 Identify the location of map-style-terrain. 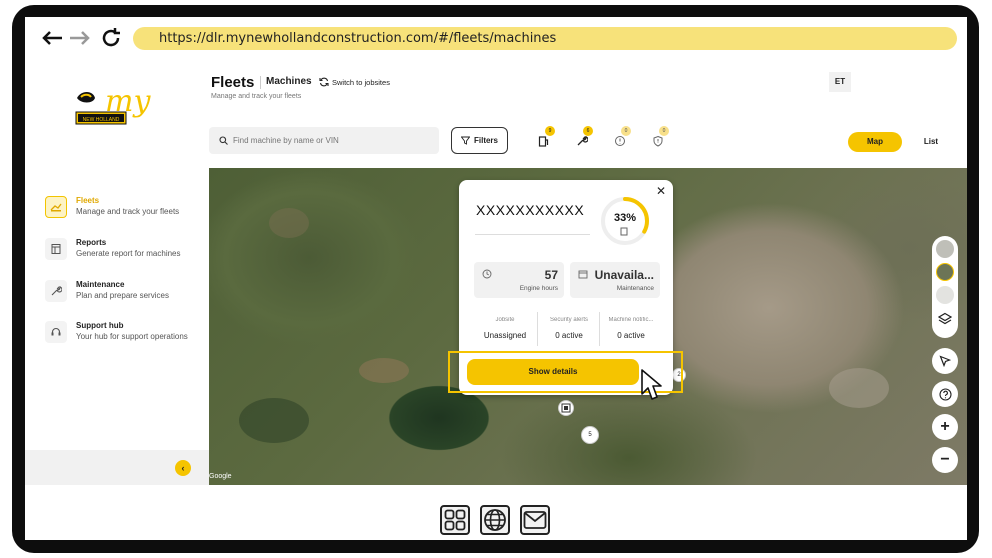
(945, 295).